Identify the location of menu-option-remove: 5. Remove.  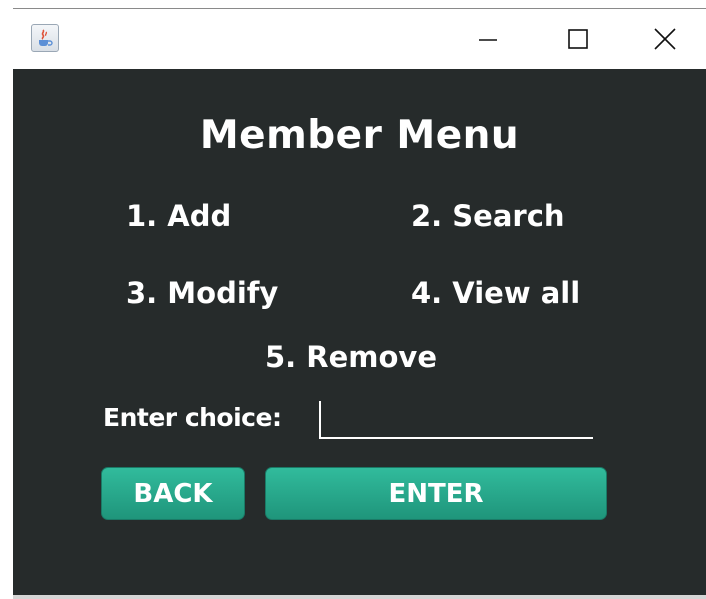
(351, 357).